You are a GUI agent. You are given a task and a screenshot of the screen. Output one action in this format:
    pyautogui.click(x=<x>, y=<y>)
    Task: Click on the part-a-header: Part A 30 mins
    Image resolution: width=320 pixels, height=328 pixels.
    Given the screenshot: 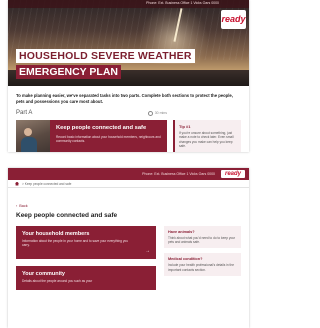 What is the action you would take?
    pyautogui.click(x=91, y=113)
    